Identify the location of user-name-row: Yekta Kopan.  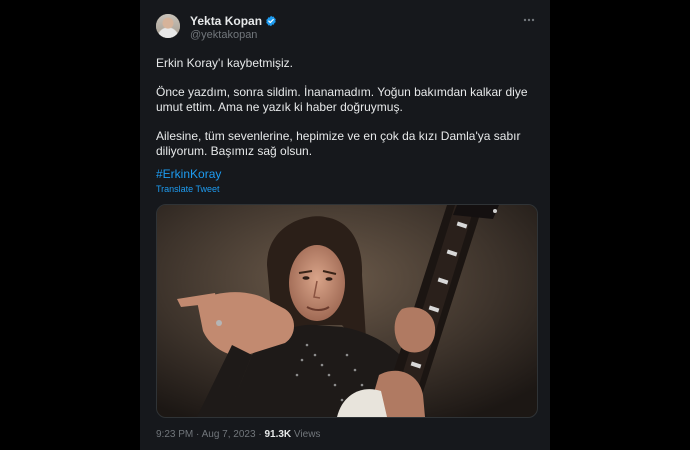
(233, 21).